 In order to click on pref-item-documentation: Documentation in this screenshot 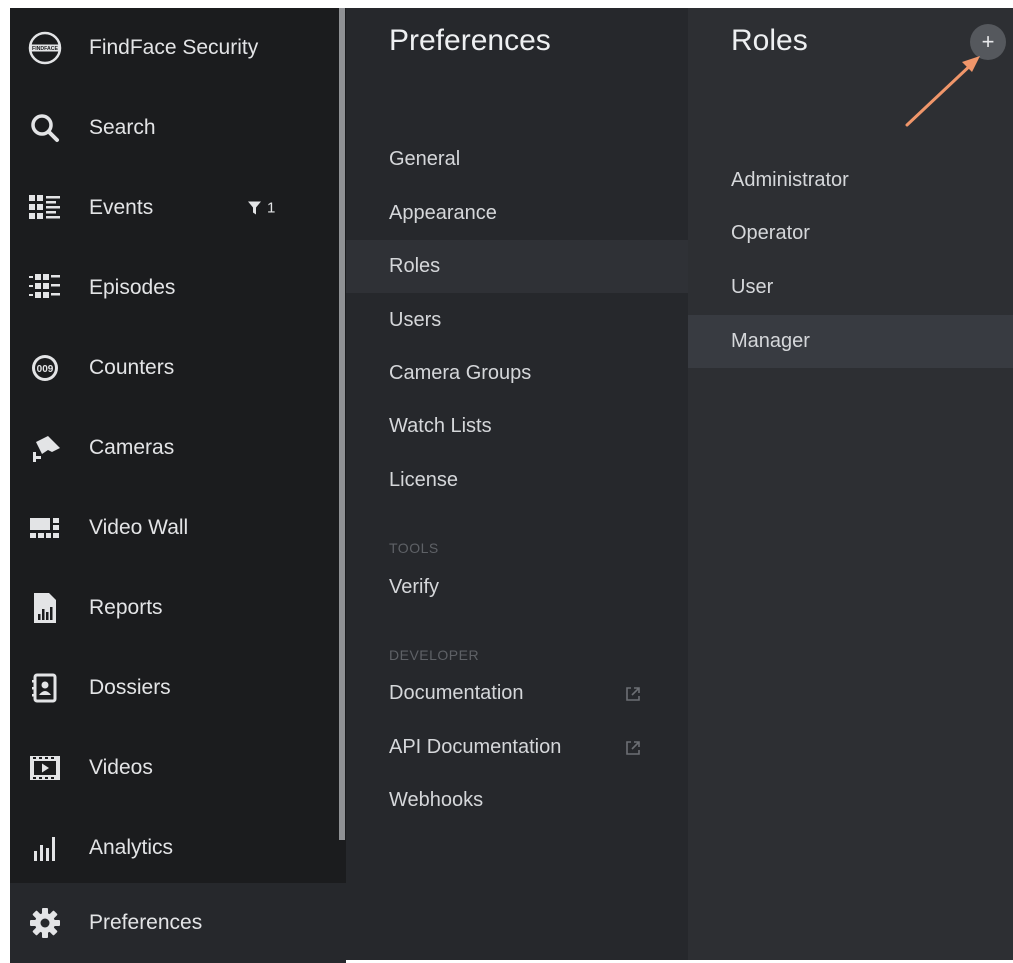, I will do `click(517, 693)`.